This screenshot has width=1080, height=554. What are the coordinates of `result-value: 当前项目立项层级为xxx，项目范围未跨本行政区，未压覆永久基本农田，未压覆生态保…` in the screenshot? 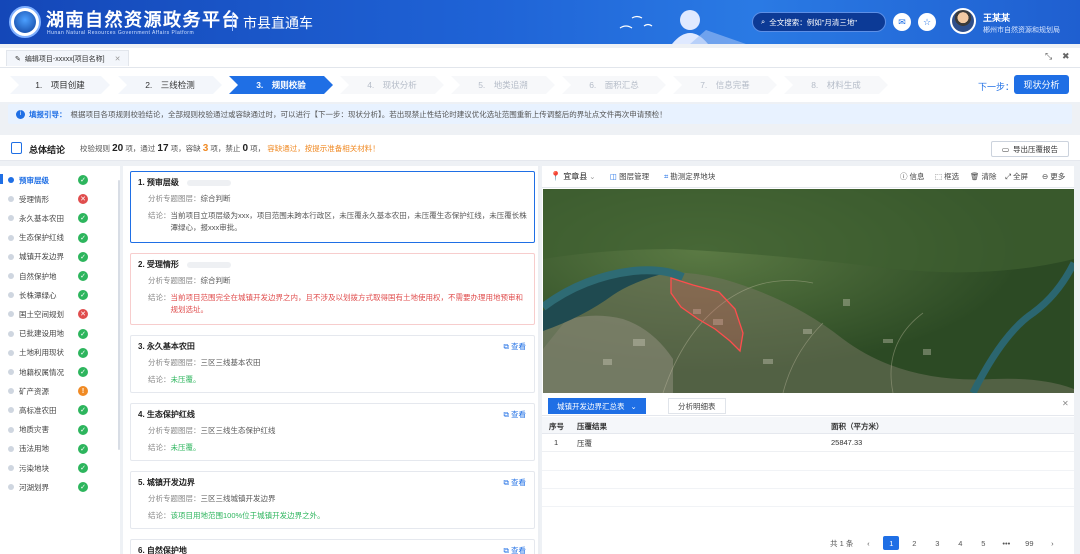 It's located at (348, 221).